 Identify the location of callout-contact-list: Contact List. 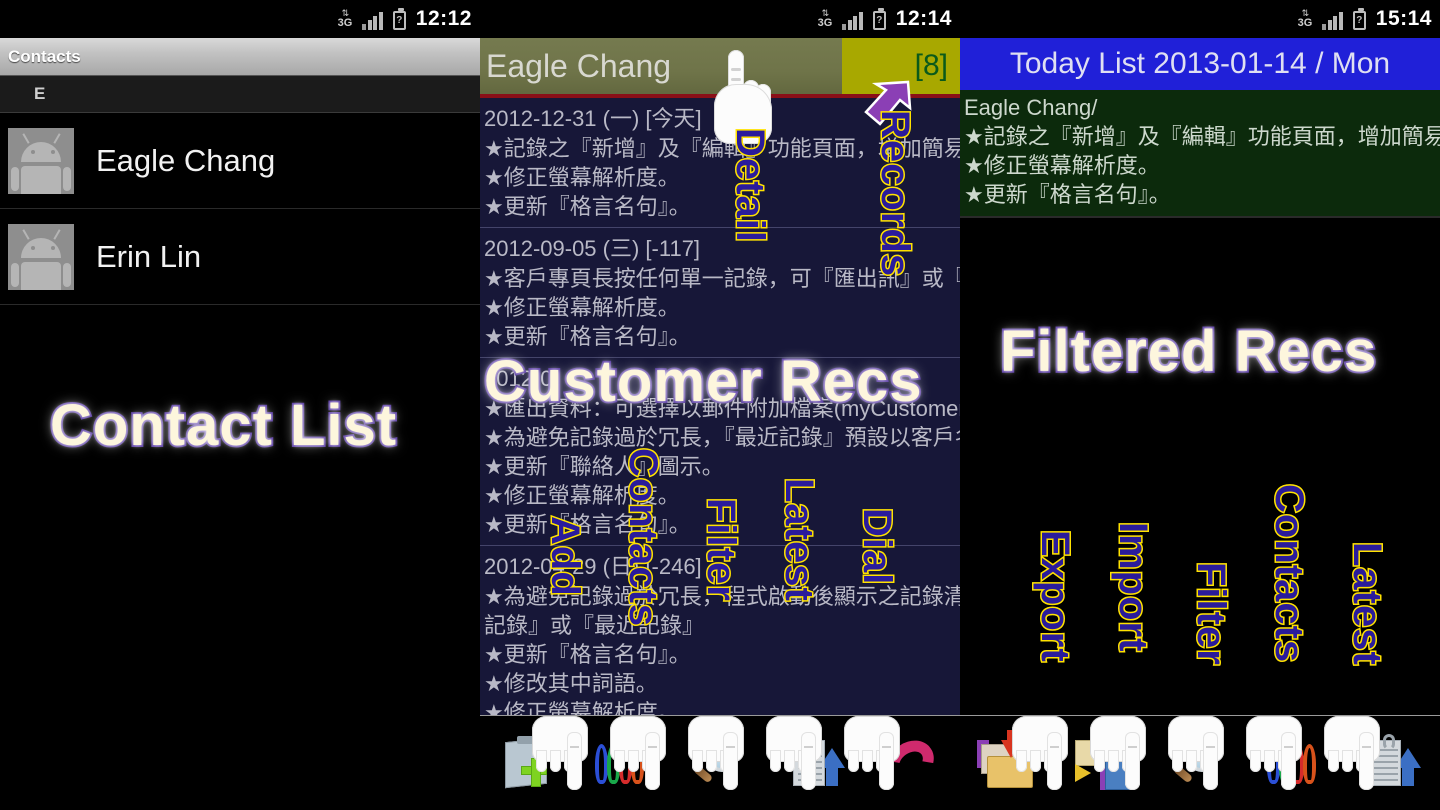
(223, 425).